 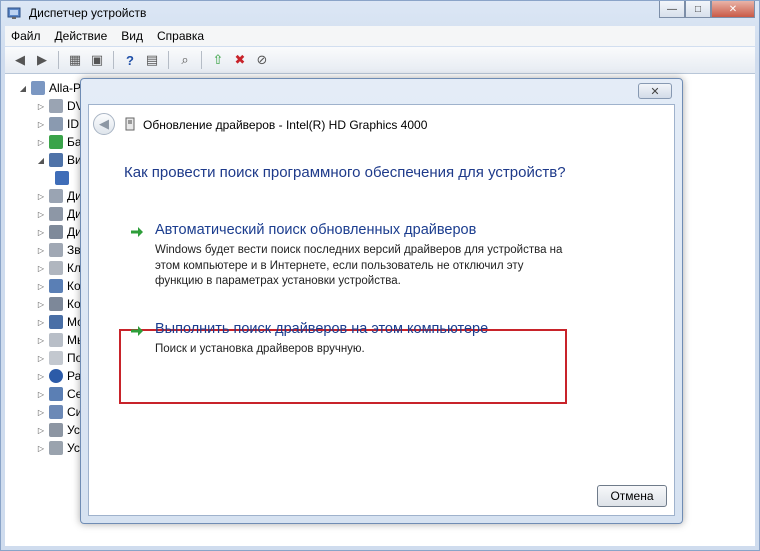 I want to click on view-icon: ▤, so click(x=152, y=60).